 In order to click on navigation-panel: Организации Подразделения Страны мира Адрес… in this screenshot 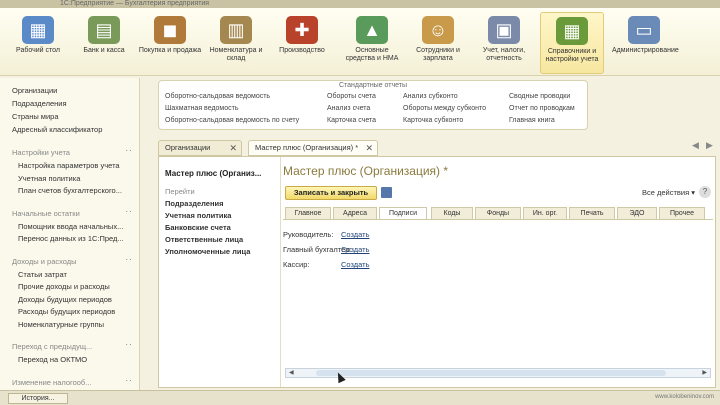, I will do `click(70, 234)`.